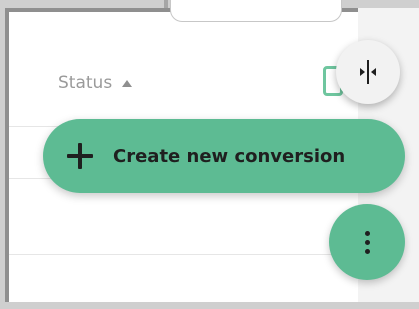 The image size is (419, 309). I want to click on more-vertical-icon, so click(367, 242).